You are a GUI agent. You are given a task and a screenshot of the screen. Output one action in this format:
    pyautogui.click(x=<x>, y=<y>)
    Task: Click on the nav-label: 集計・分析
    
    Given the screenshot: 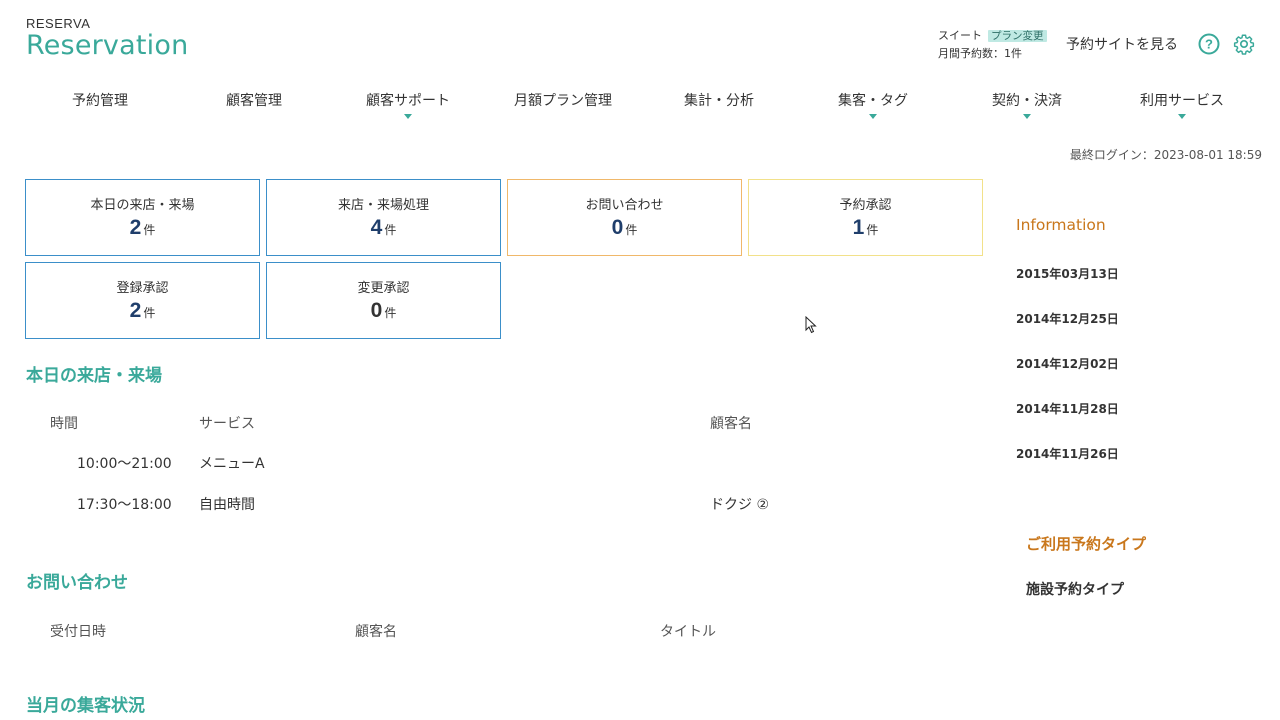 What is the action you would take?
    pyautogui.click(x=719, y=101)
    